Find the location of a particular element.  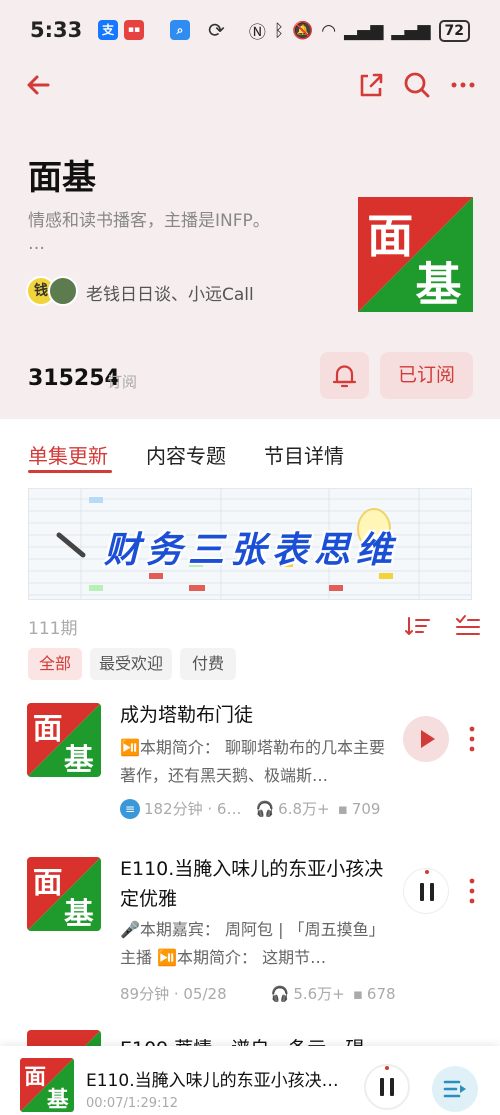

filter-all: 全部 is located at coordinates (55, 664).